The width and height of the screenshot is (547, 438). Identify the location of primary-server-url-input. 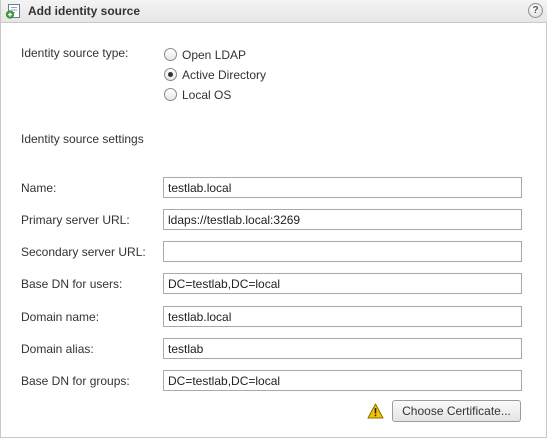
(342, 219).